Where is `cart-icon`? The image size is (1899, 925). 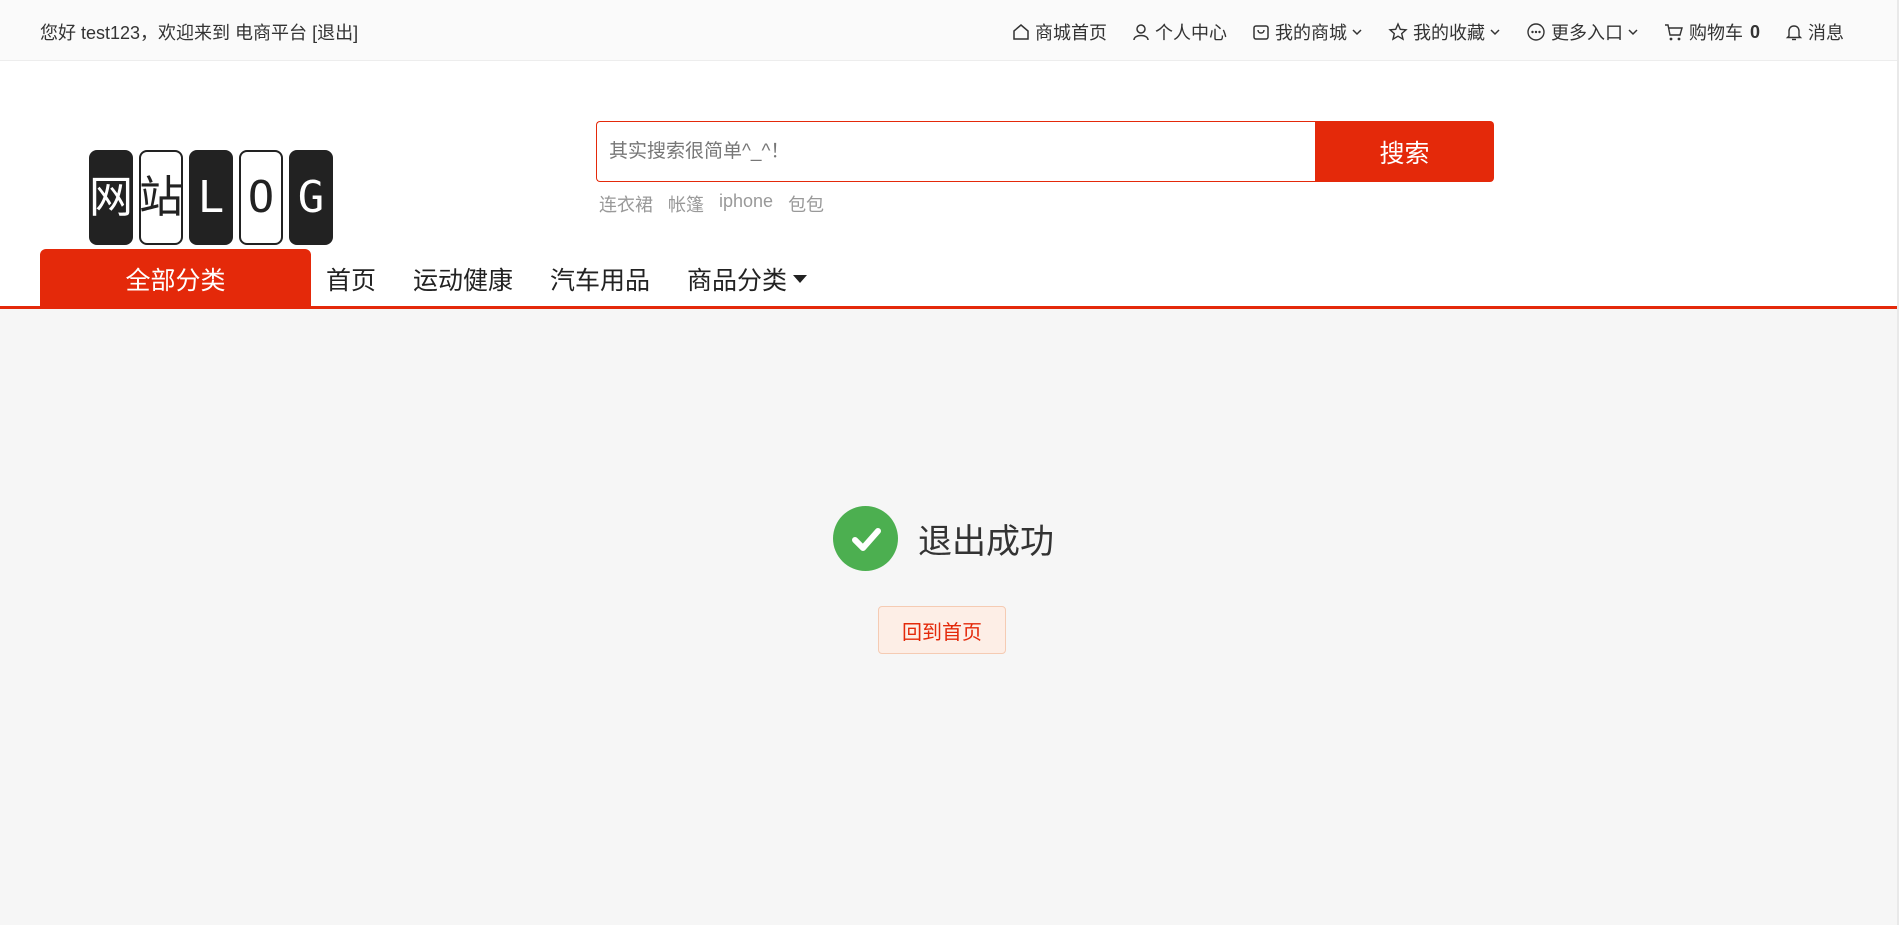
cart-icon is located at coordinates (1673, 32).